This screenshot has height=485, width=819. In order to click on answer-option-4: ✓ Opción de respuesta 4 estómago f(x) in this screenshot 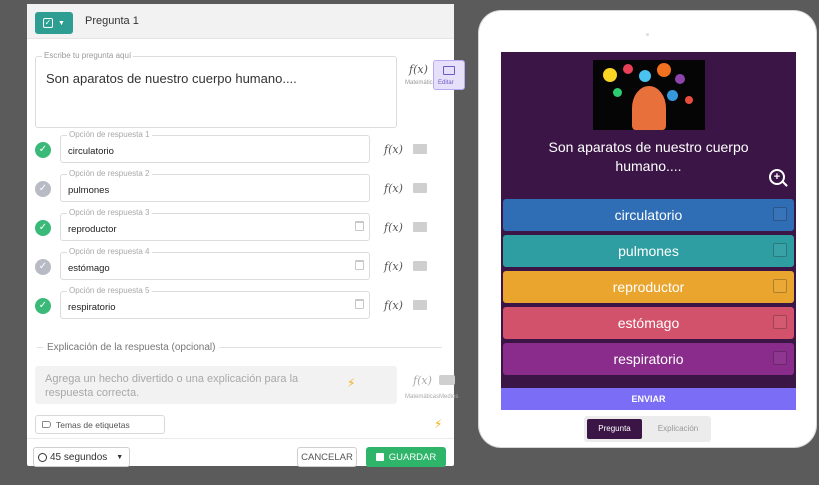, I will do `click(237, 263)`.